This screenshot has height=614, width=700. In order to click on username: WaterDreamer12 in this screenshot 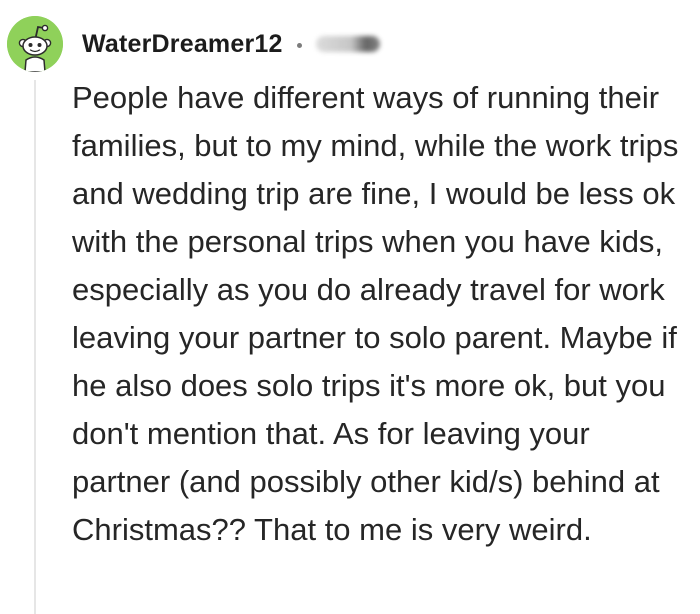, I will do `click(182, 44)`.